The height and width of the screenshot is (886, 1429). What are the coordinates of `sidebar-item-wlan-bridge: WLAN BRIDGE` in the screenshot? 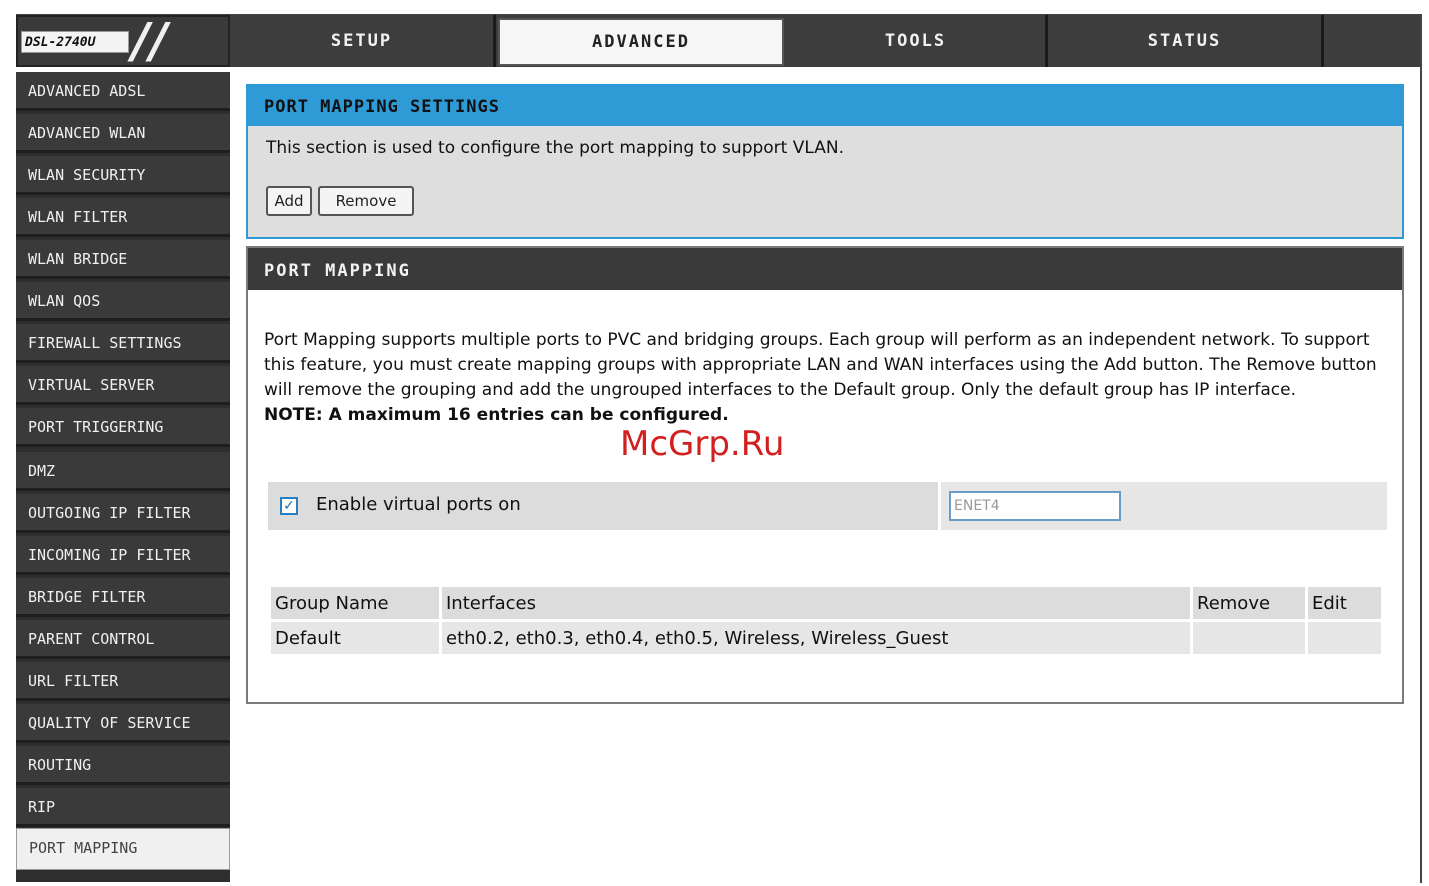 It's located at (123, 259).